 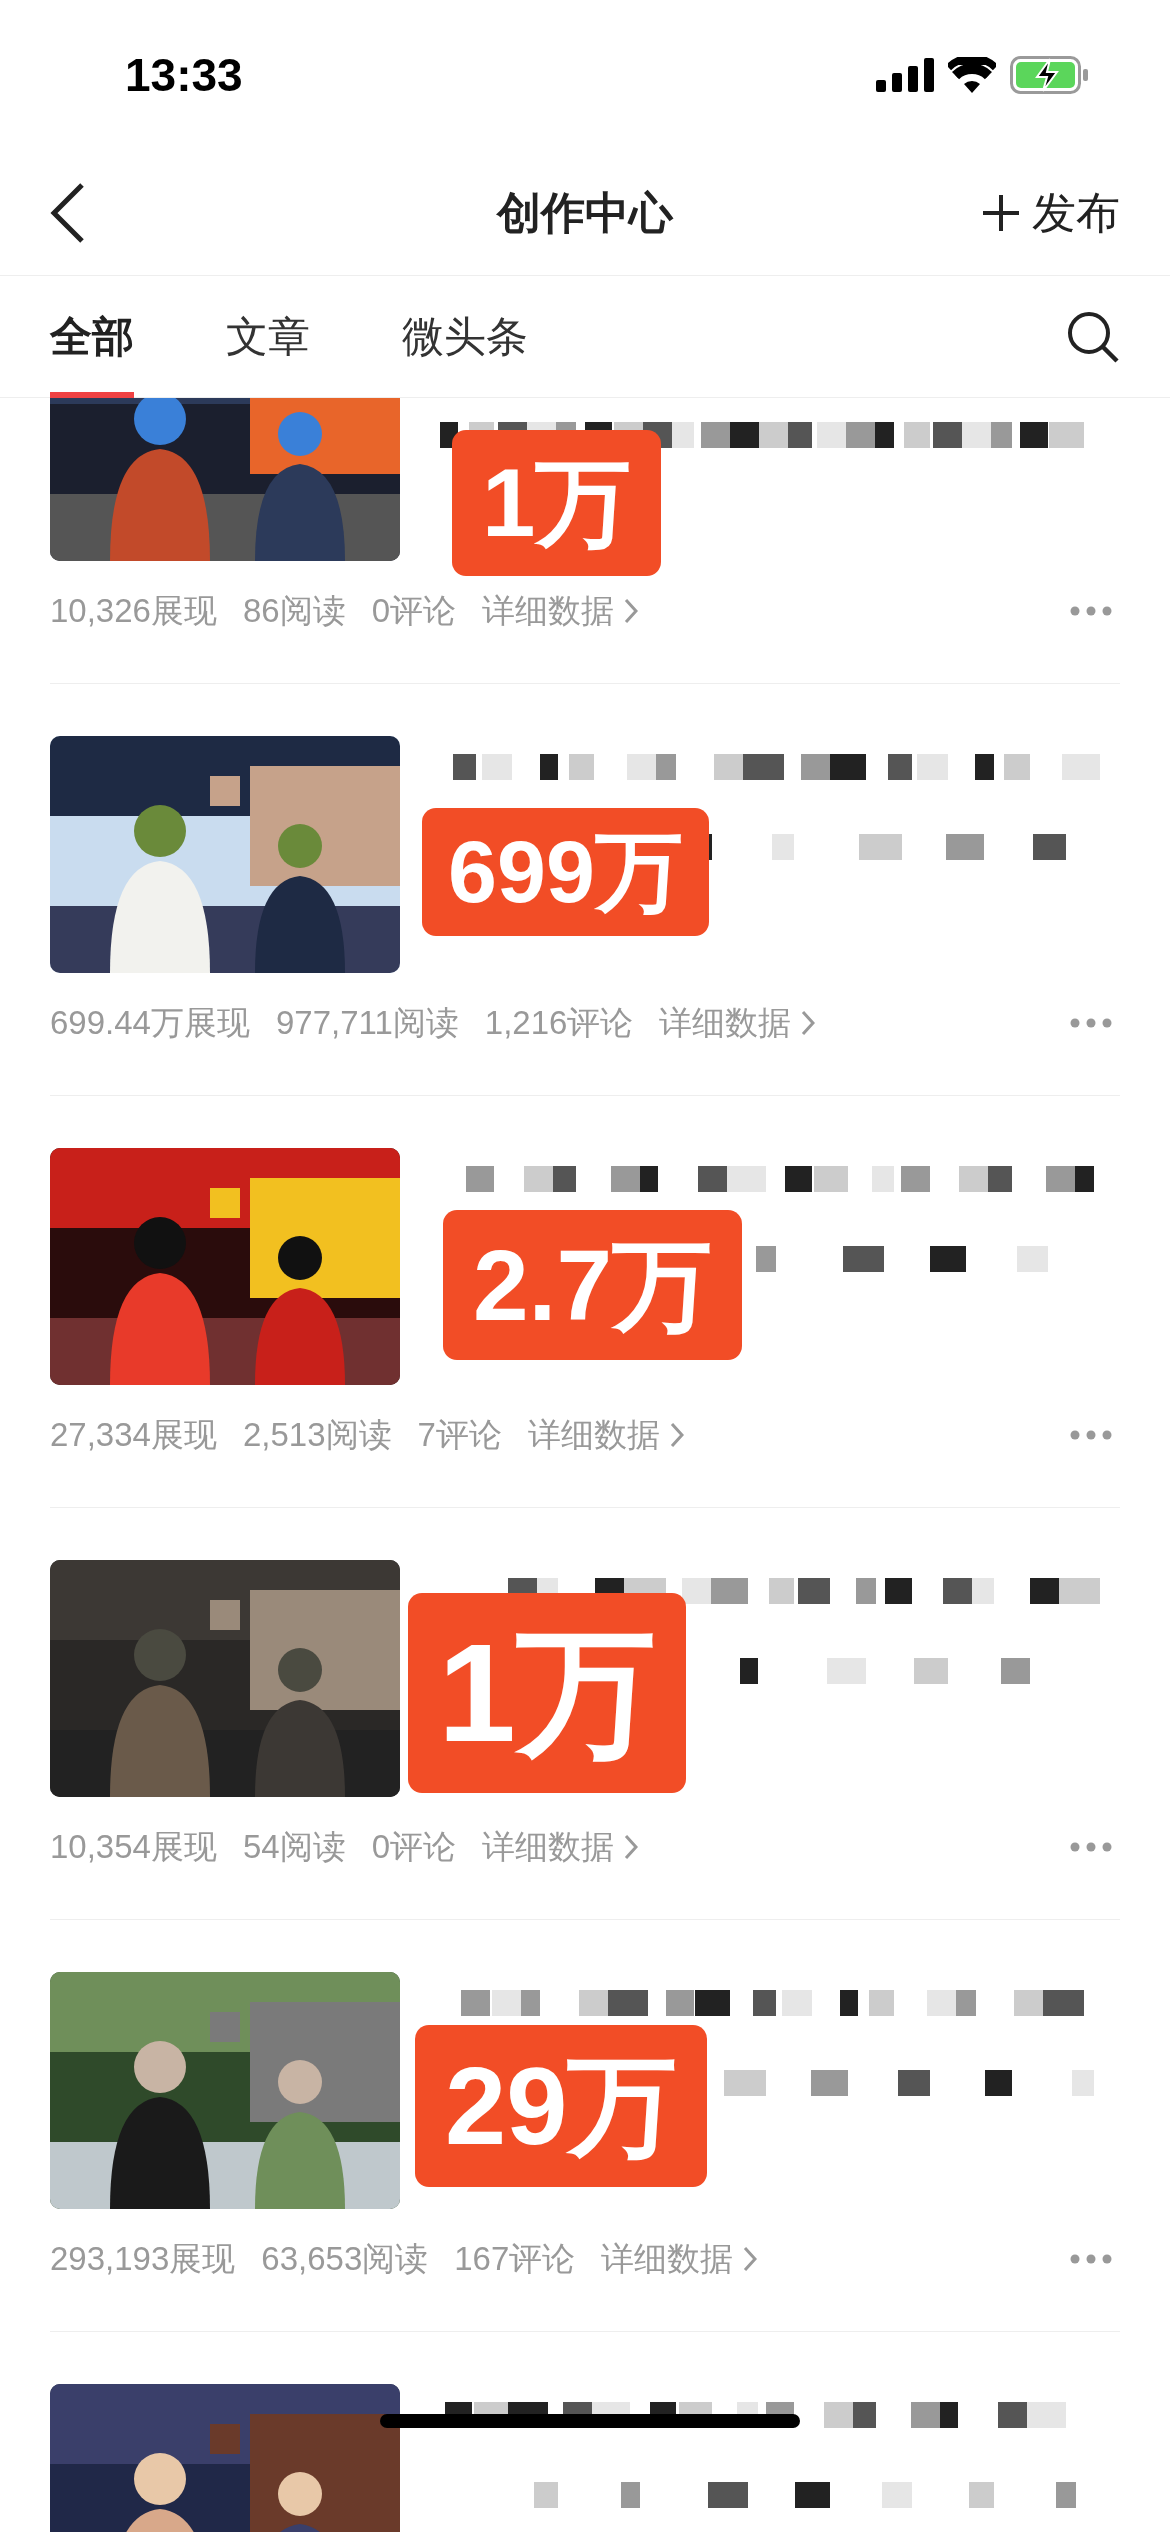 I want to click on views-count: 10,354展现, so click(x=133, y=1847).